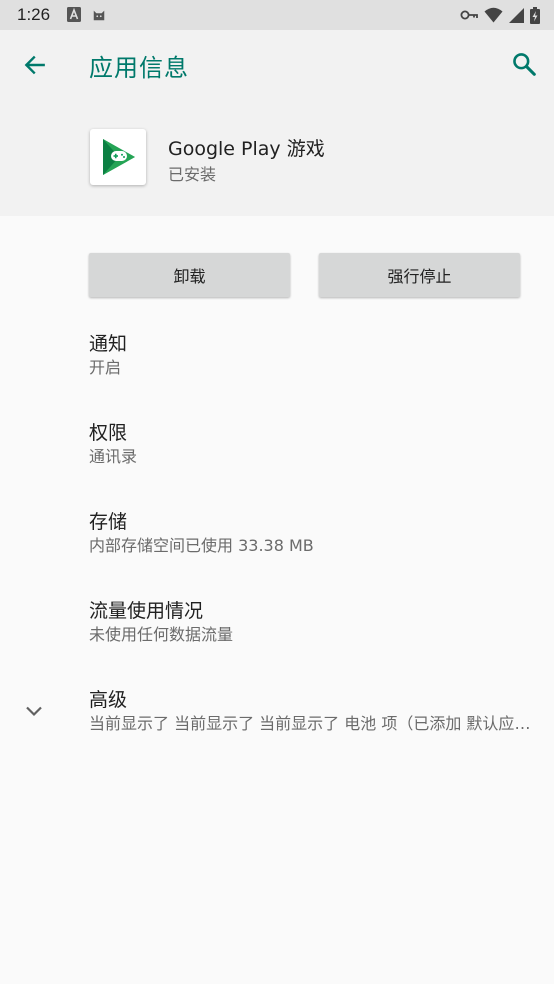 This screenshot has height=984, width=554. I want to click on item-title: 权限, so click(108, 433).